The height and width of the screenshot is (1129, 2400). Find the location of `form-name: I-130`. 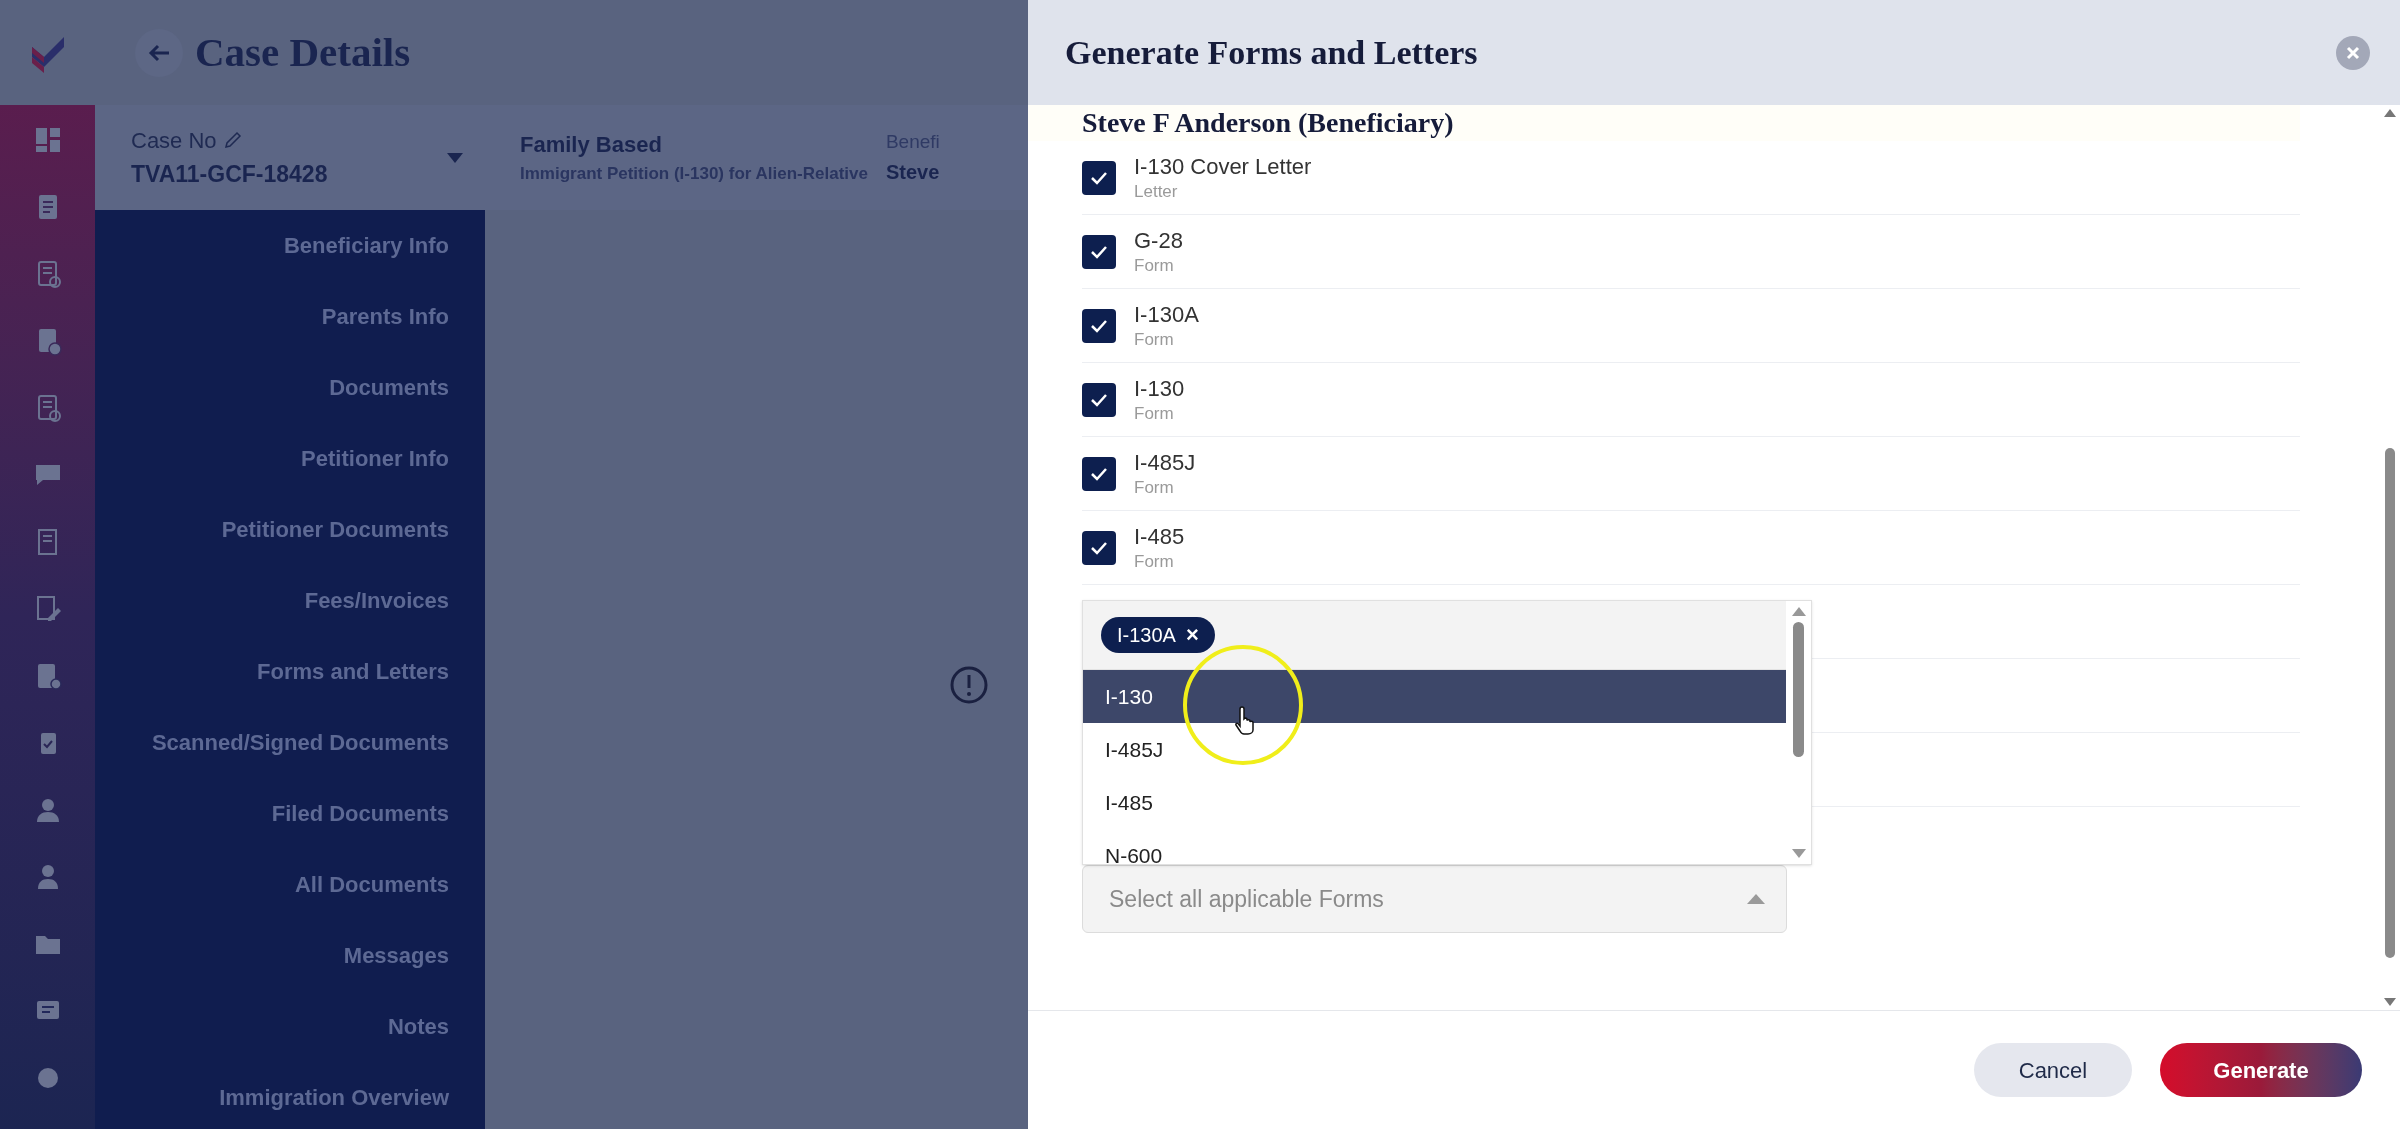

form-name: I-130 is located at coordinates (1159, 388).